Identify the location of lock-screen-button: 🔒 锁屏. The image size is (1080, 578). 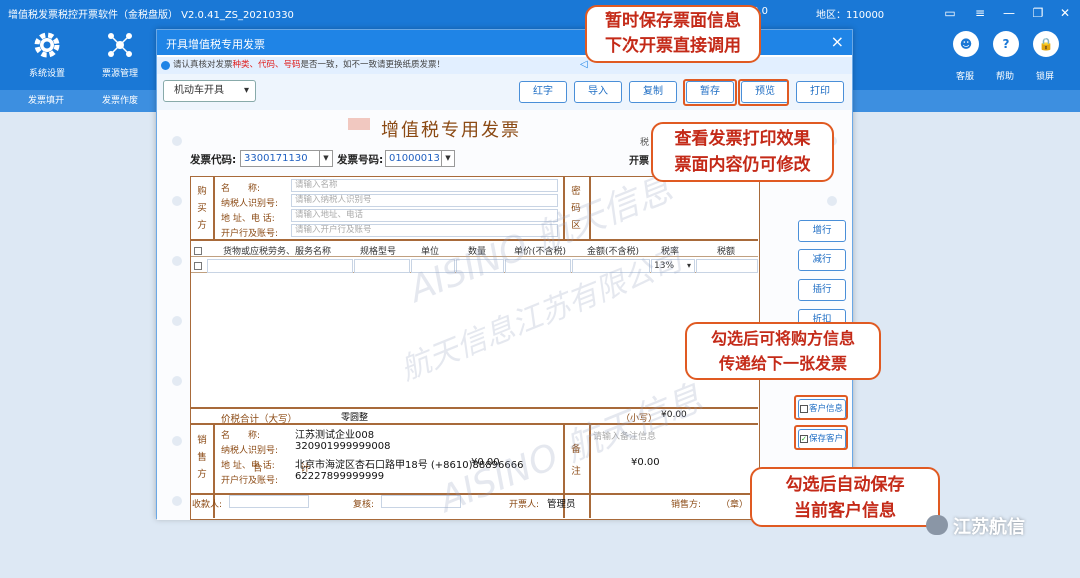
(1045, 58).